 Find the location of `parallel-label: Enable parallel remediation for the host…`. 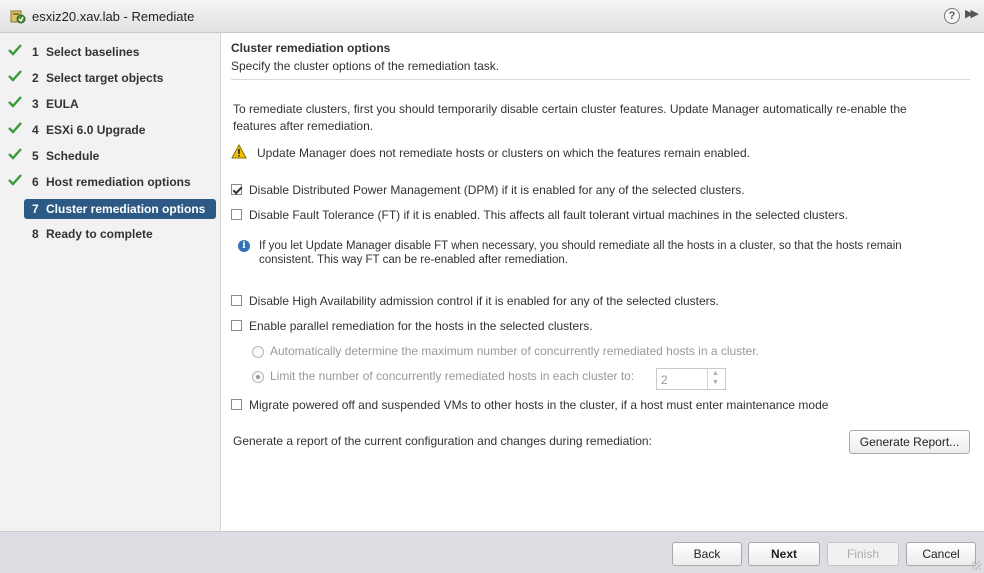

parallel-label: Enable parallel remediation for the host… is located at coordinates (421, 326).